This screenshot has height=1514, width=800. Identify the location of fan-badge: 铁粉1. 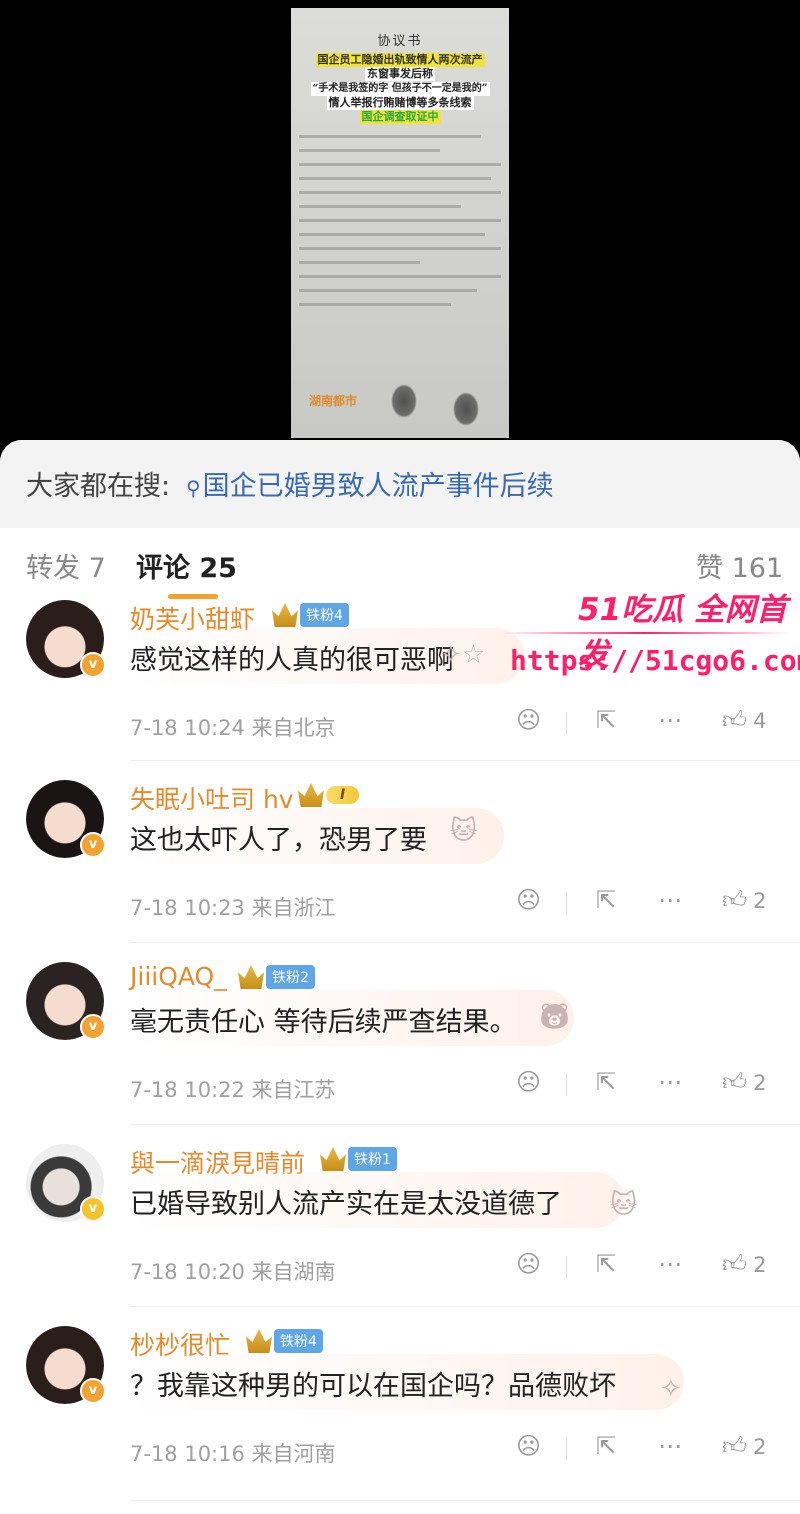
(358, 1160).